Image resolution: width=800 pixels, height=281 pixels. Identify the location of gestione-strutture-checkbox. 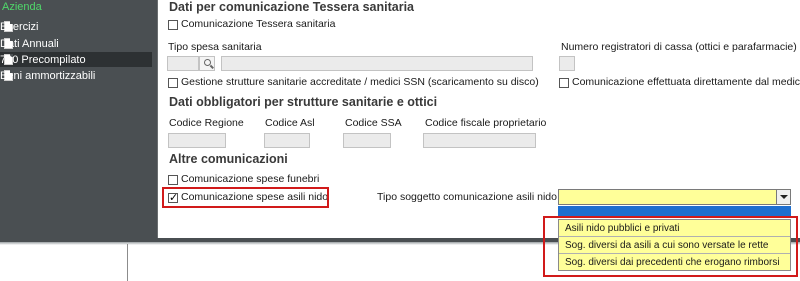
(173, 83).